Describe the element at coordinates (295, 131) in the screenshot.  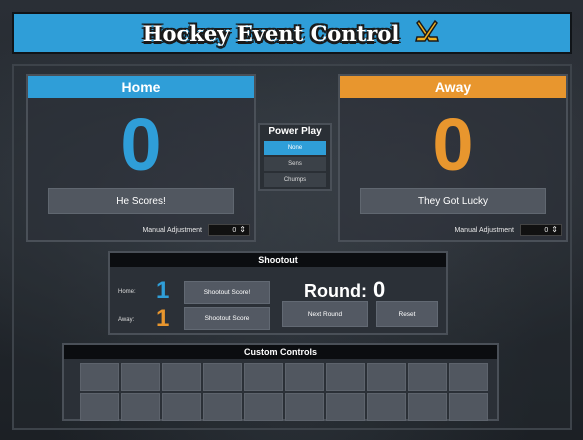
I see `power-play-title: Power Play` at that location.